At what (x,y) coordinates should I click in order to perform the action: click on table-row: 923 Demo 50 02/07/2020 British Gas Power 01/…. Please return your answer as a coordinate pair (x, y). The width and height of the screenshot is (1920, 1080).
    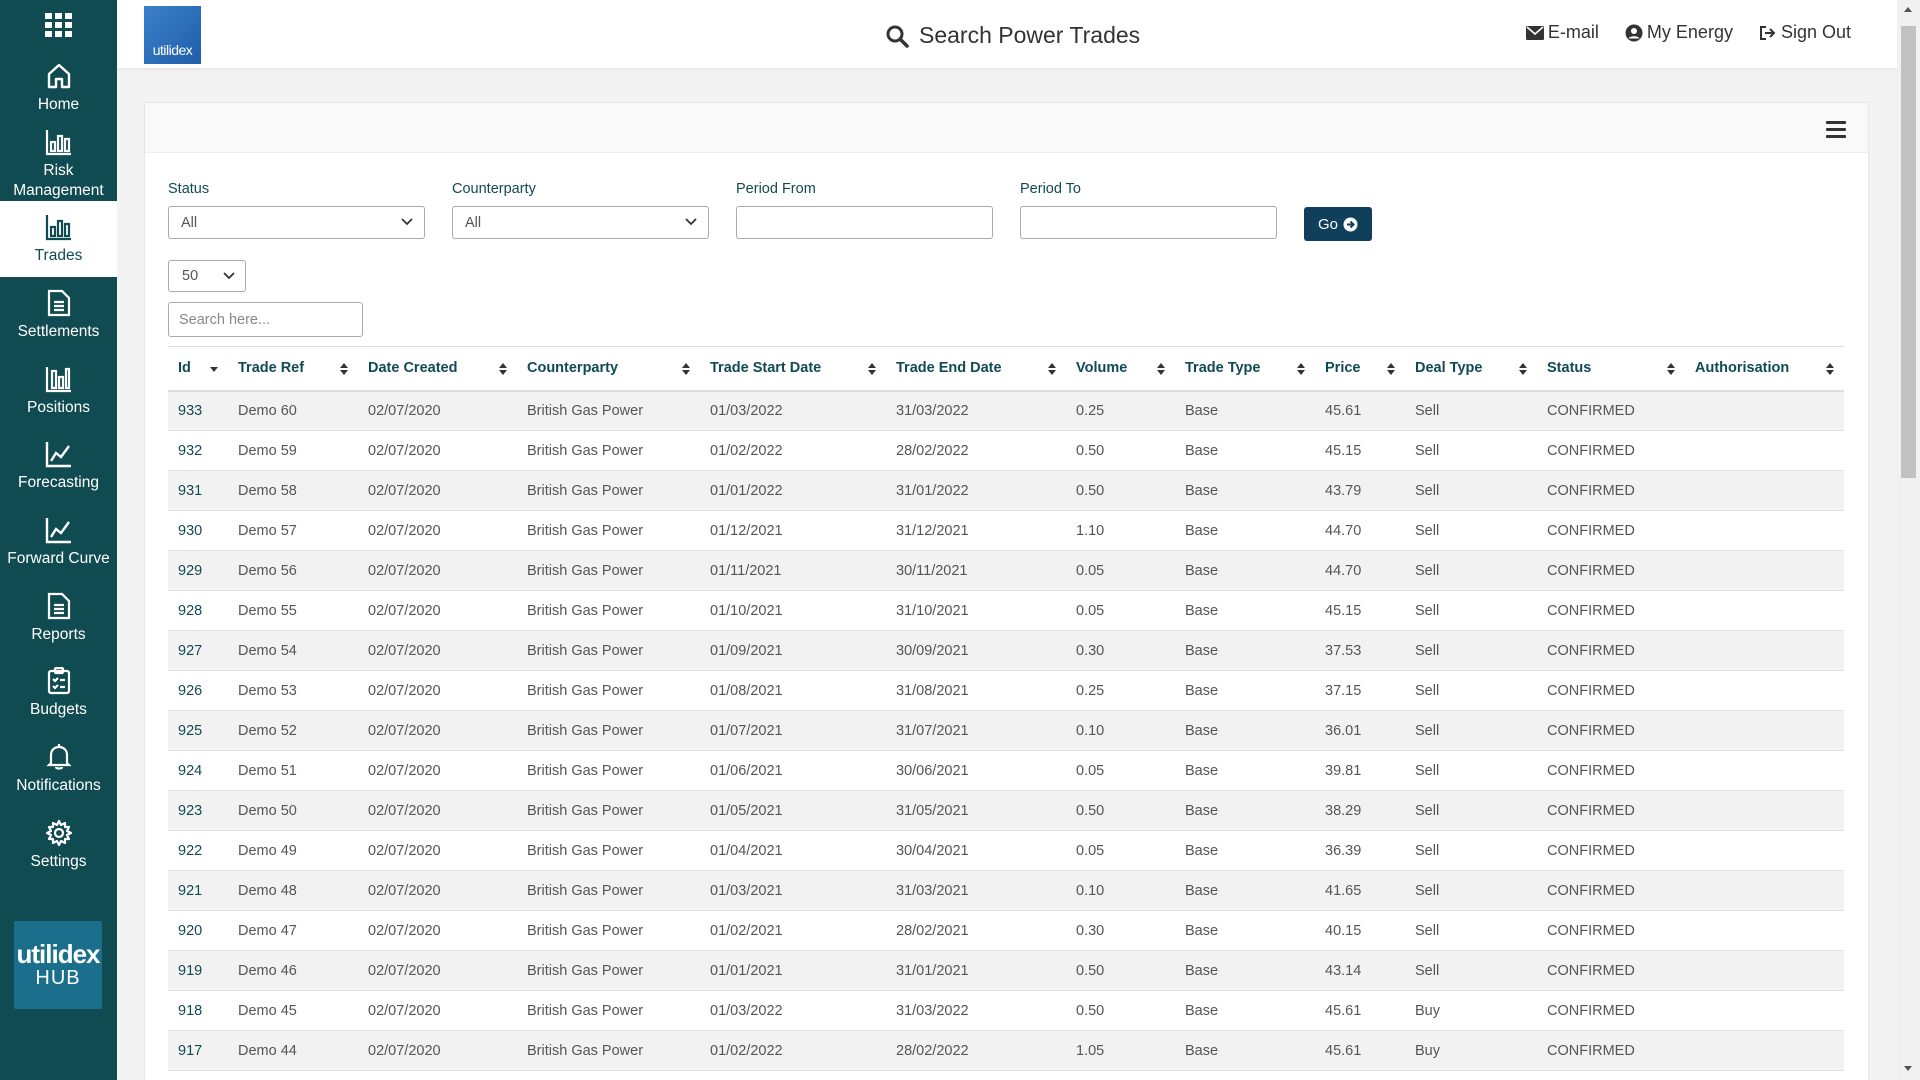
    Looking at the image, I should click on (1006, 810).